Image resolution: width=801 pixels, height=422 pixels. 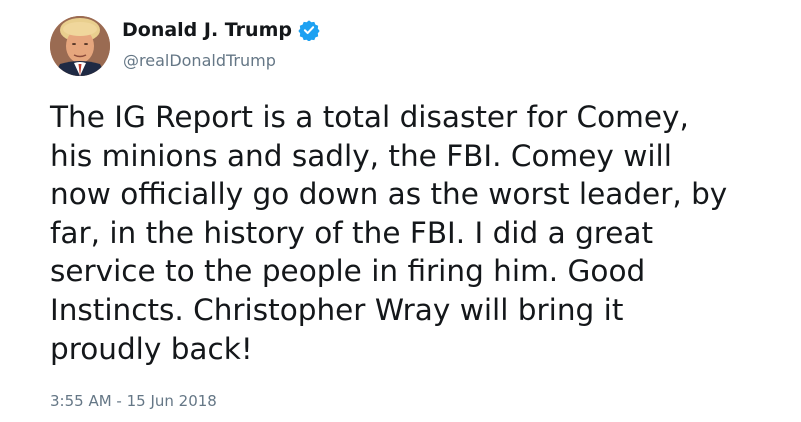 I want to click on author-name-row: Donald J. Trump, so click(x=221, y=30).